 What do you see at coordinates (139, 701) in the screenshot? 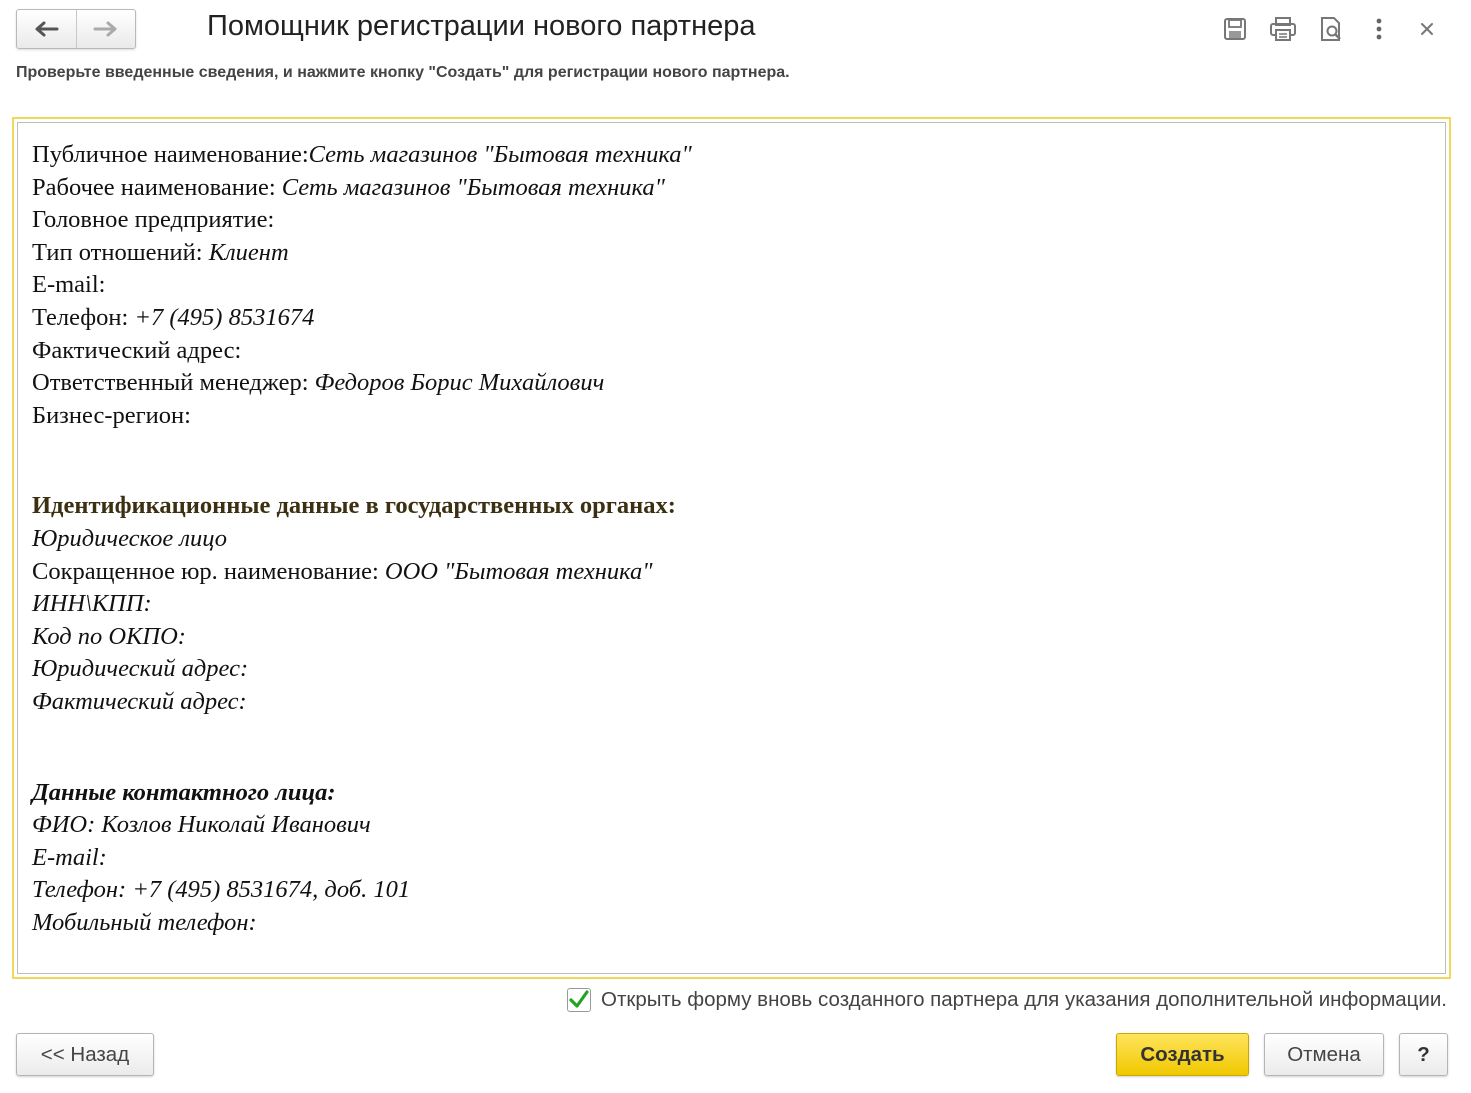
I see `gov-actual-address-line: Фактический адрес:` at bounding box center [139, 701].